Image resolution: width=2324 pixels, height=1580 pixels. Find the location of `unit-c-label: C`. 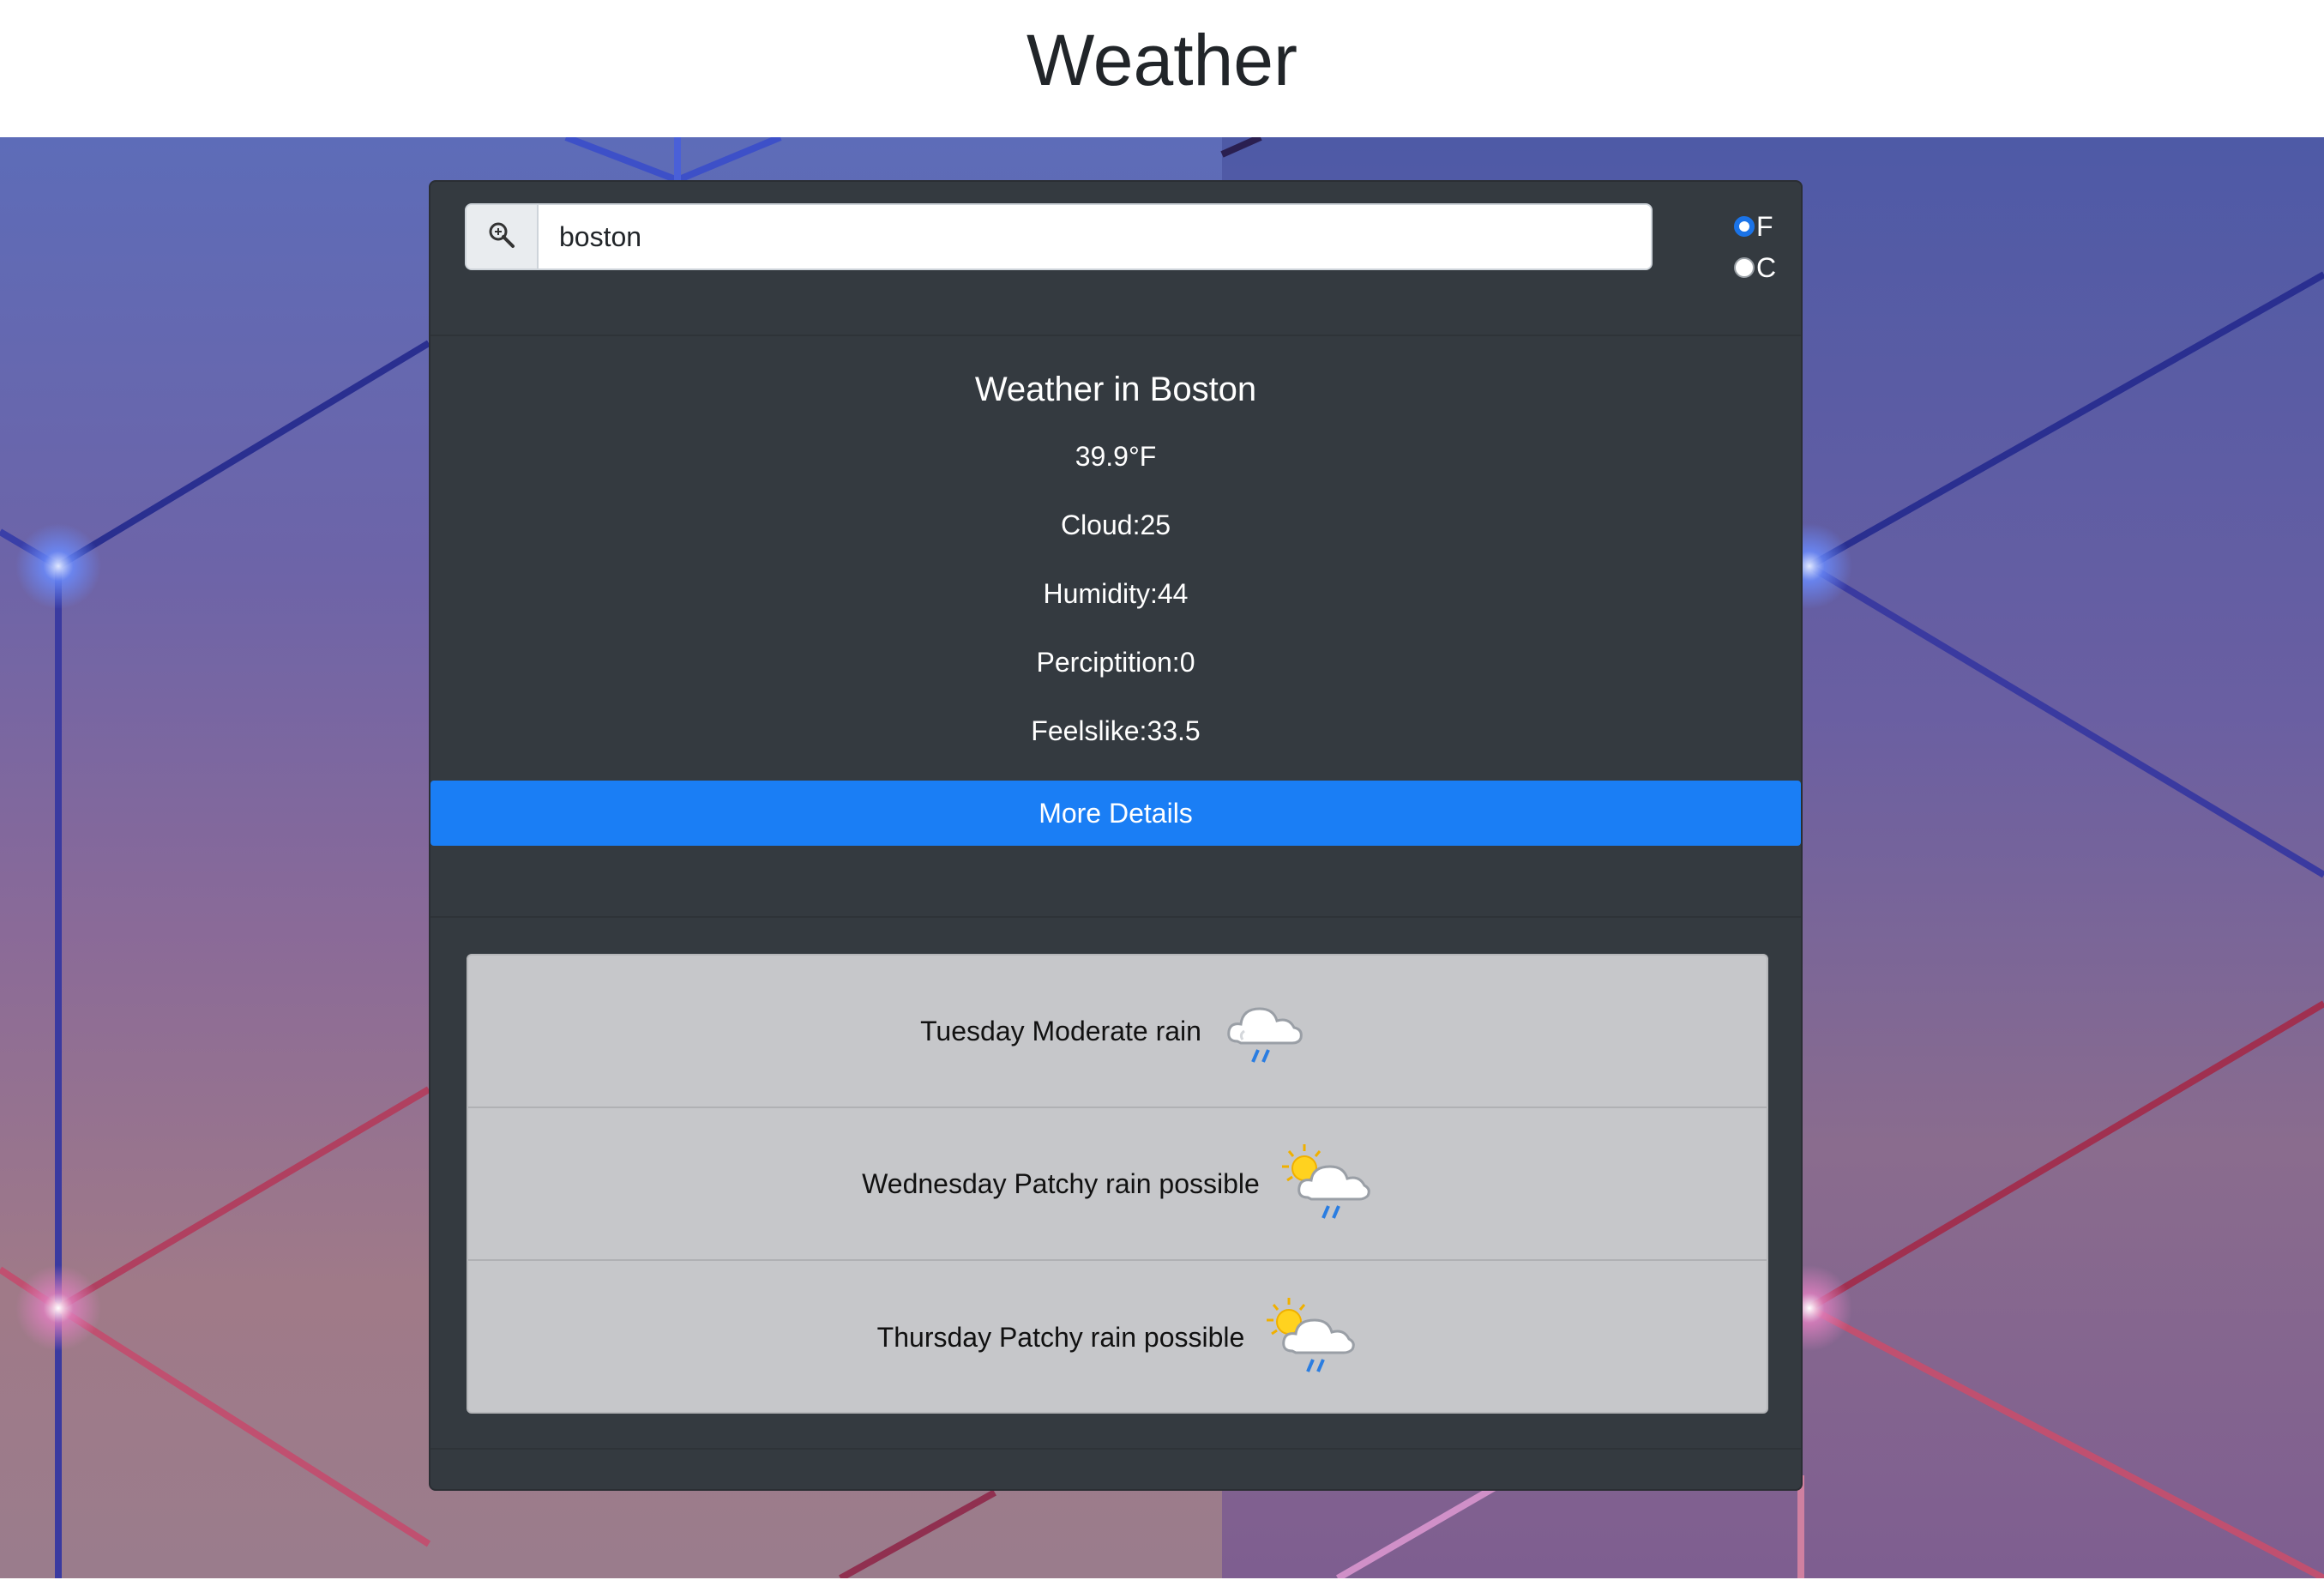

unit-c-label: C is located at coordinates (1766, 267).